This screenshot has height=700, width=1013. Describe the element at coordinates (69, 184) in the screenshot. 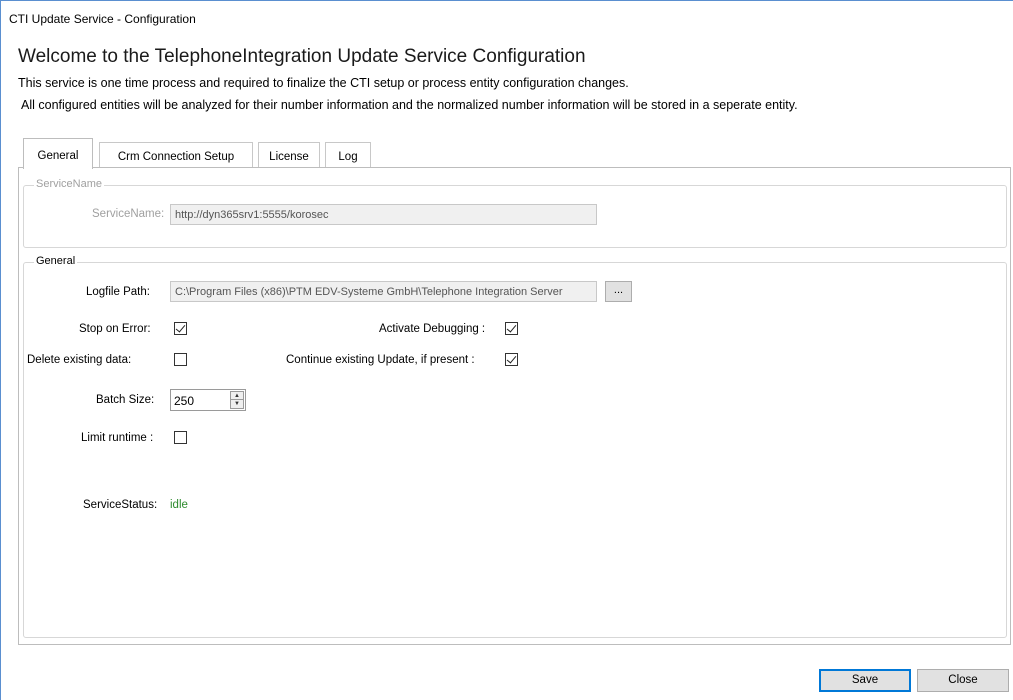

I see `servicename-group-title: ServiceName` at that location.